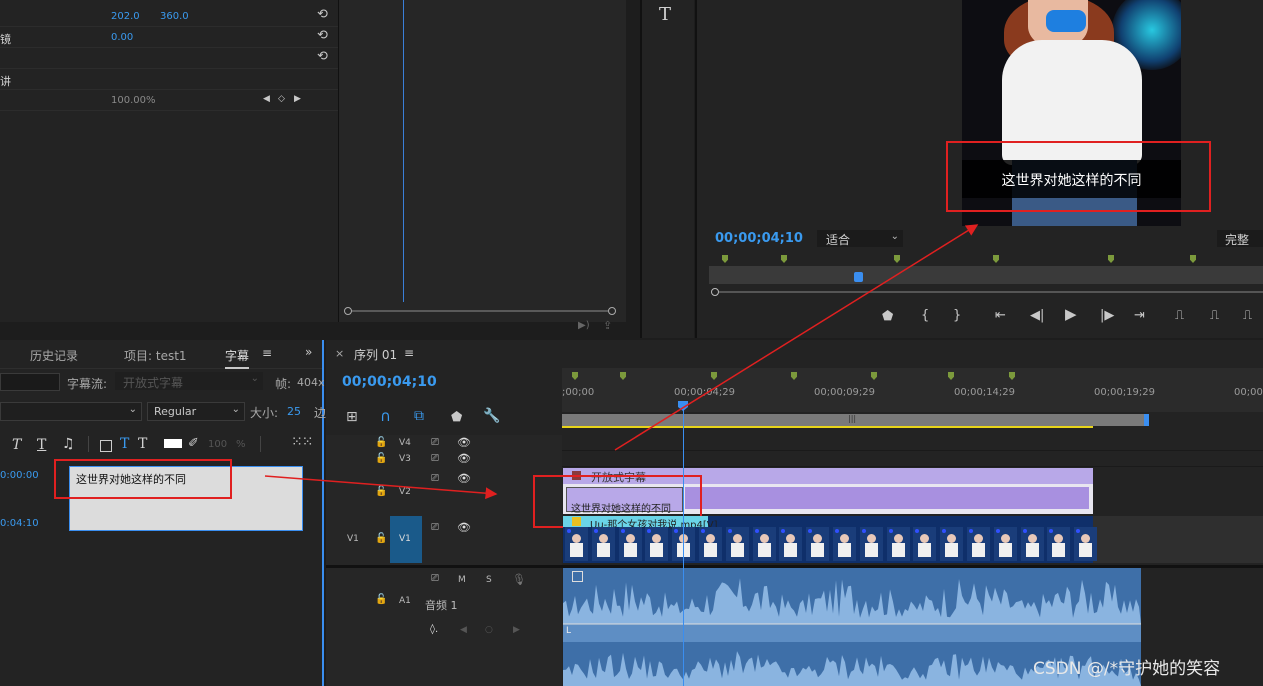  What do you see at coordinates (986, 275) in the screenshot?
I see `program-scrubber` at bounding box center [986, 275].